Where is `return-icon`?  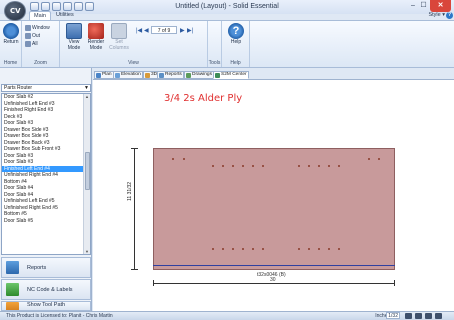
return-icon is located at coordinates (11, 31).